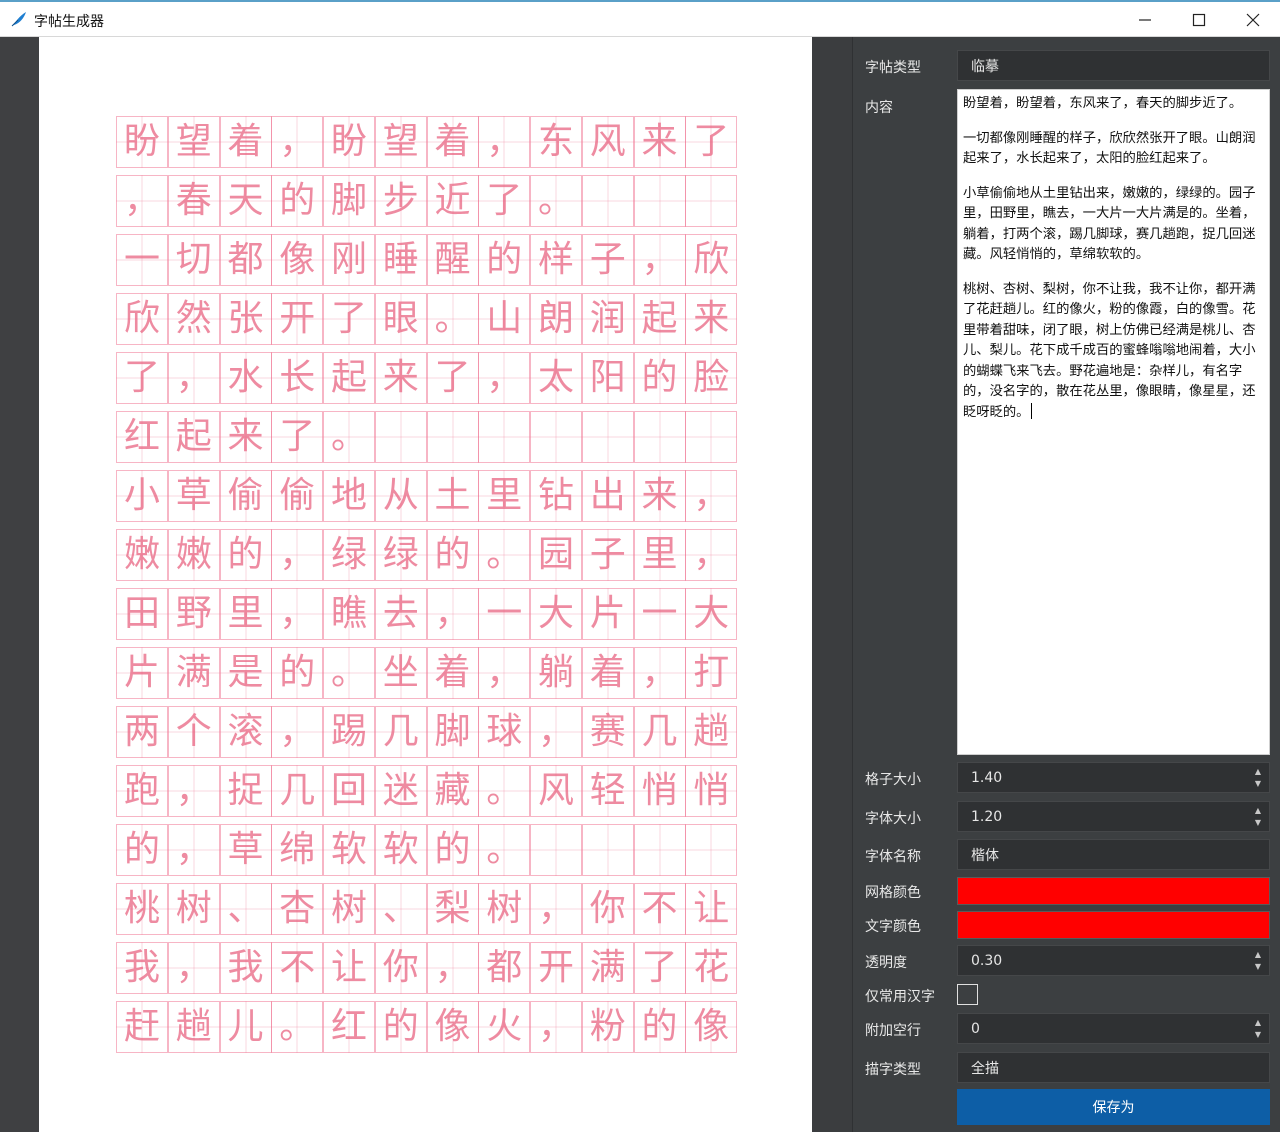 The width and height of the screenshot is (1280, 1132). What do you see at coordinates (607, 791) in the screenshot?
I see `grid-cell: 轻` at bounding box center [607, 791].